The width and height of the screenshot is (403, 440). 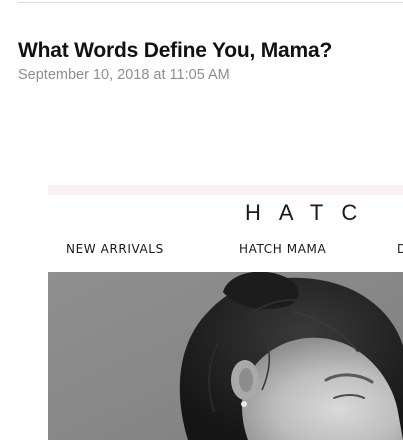 What do you see at coordinates (282, 249) in the screenshot?
I see `nav-link-hatch-mama: HATCH MAMA` at bounding box center [282, 249].